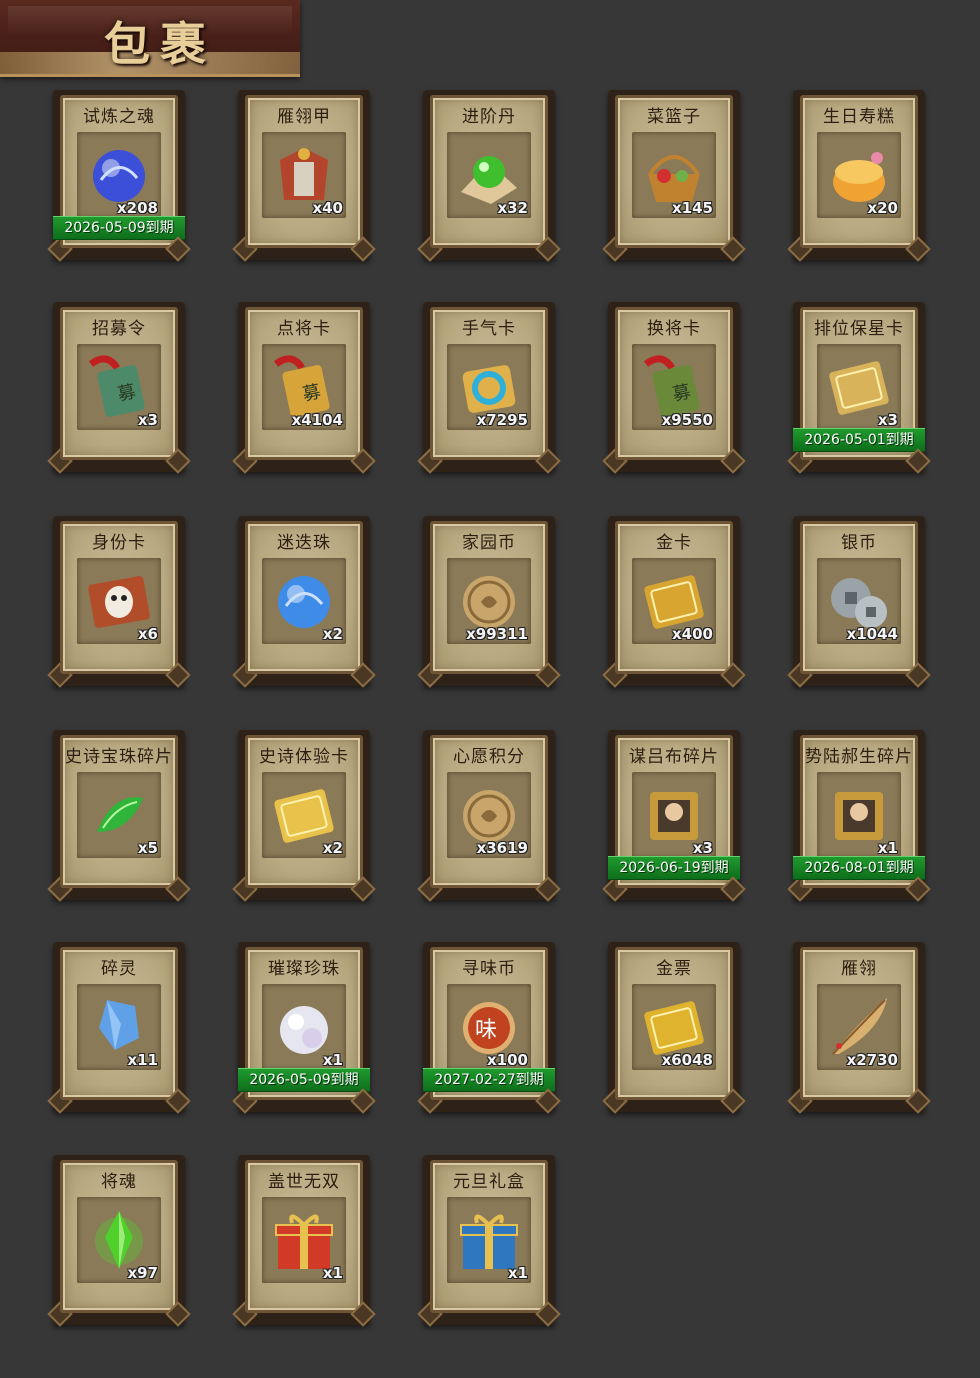  What do you see at coordinates (119, 387) in the screenshot?
I see `inventory-item-card: 招募令募 x3` at bounding box center [119, 387].